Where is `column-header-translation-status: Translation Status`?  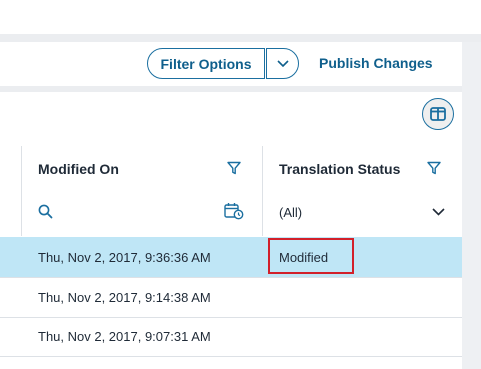
column-header-translation-status: Translation Status is located at coordinates (339, 169).